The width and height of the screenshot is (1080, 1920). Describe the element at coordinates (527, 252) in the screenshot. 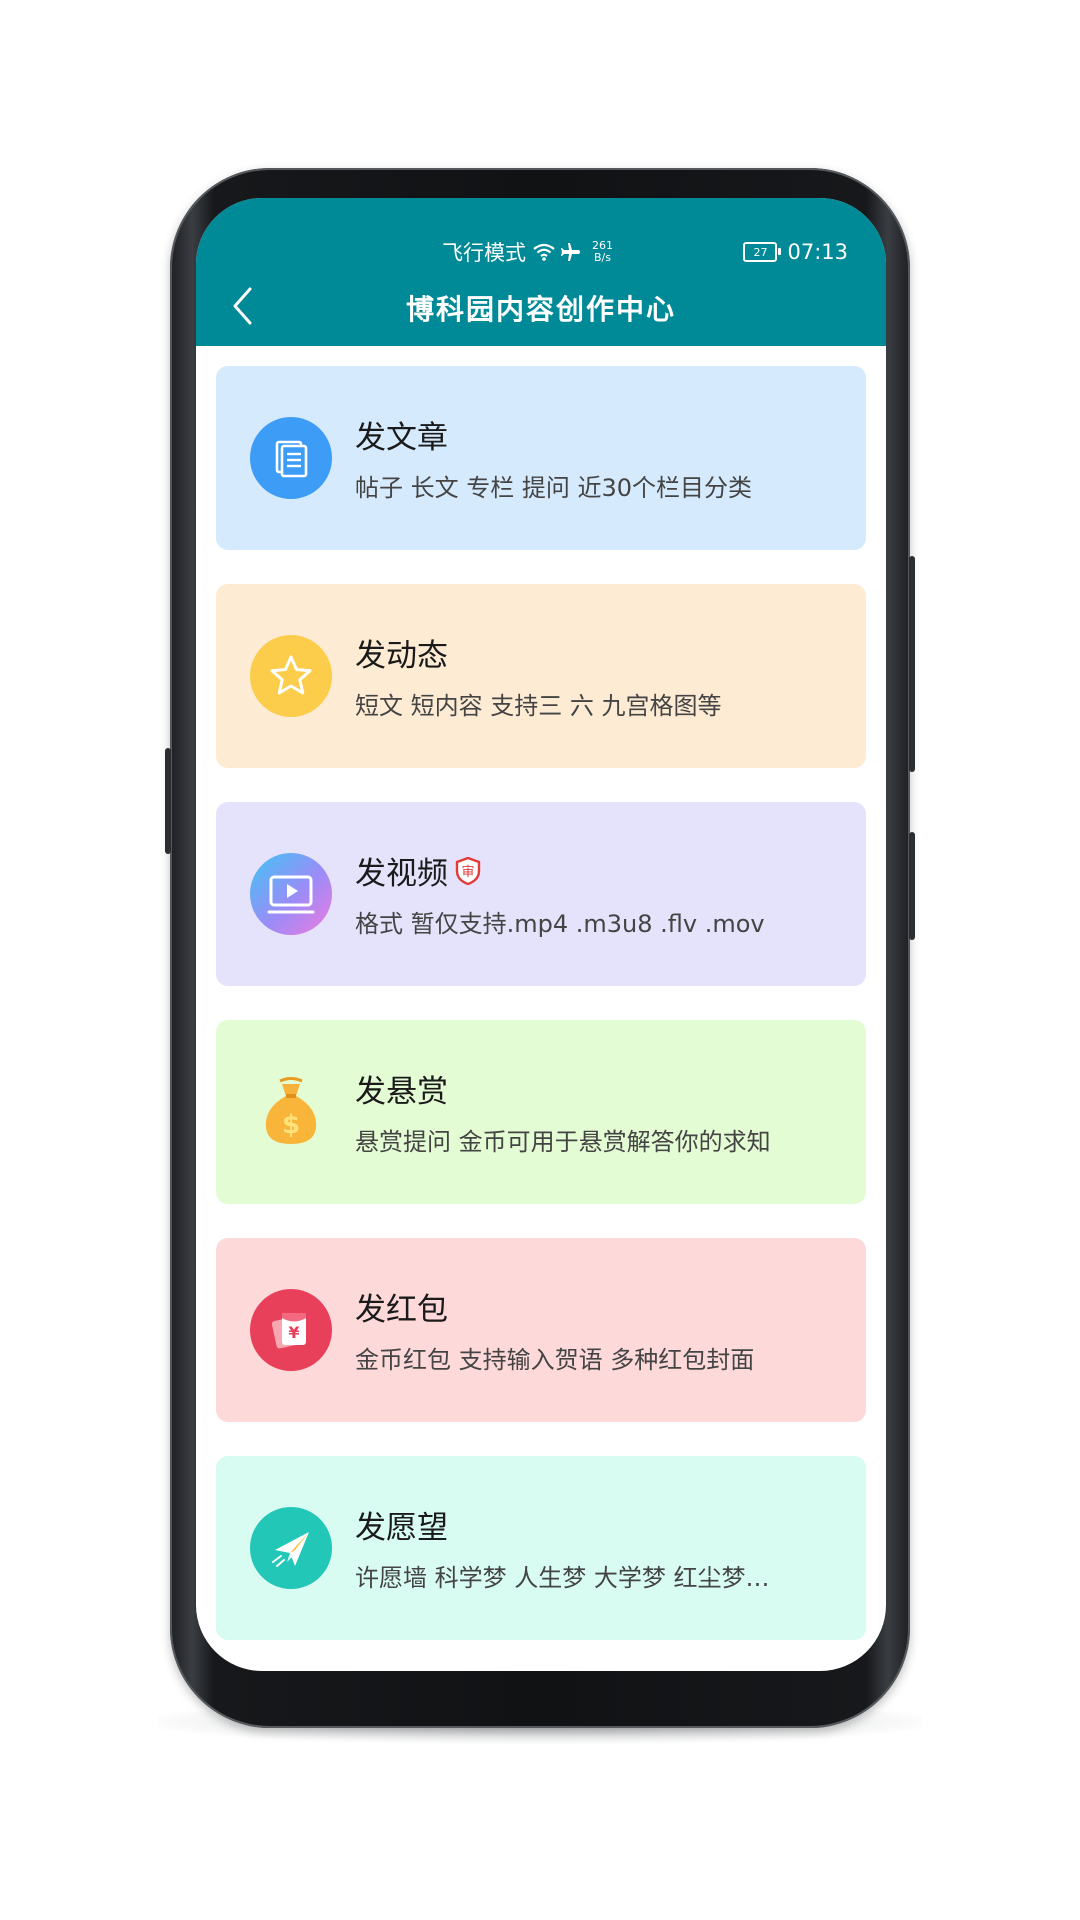

I see `status-bar-left: 飞行模式 261 B/s` at that location.